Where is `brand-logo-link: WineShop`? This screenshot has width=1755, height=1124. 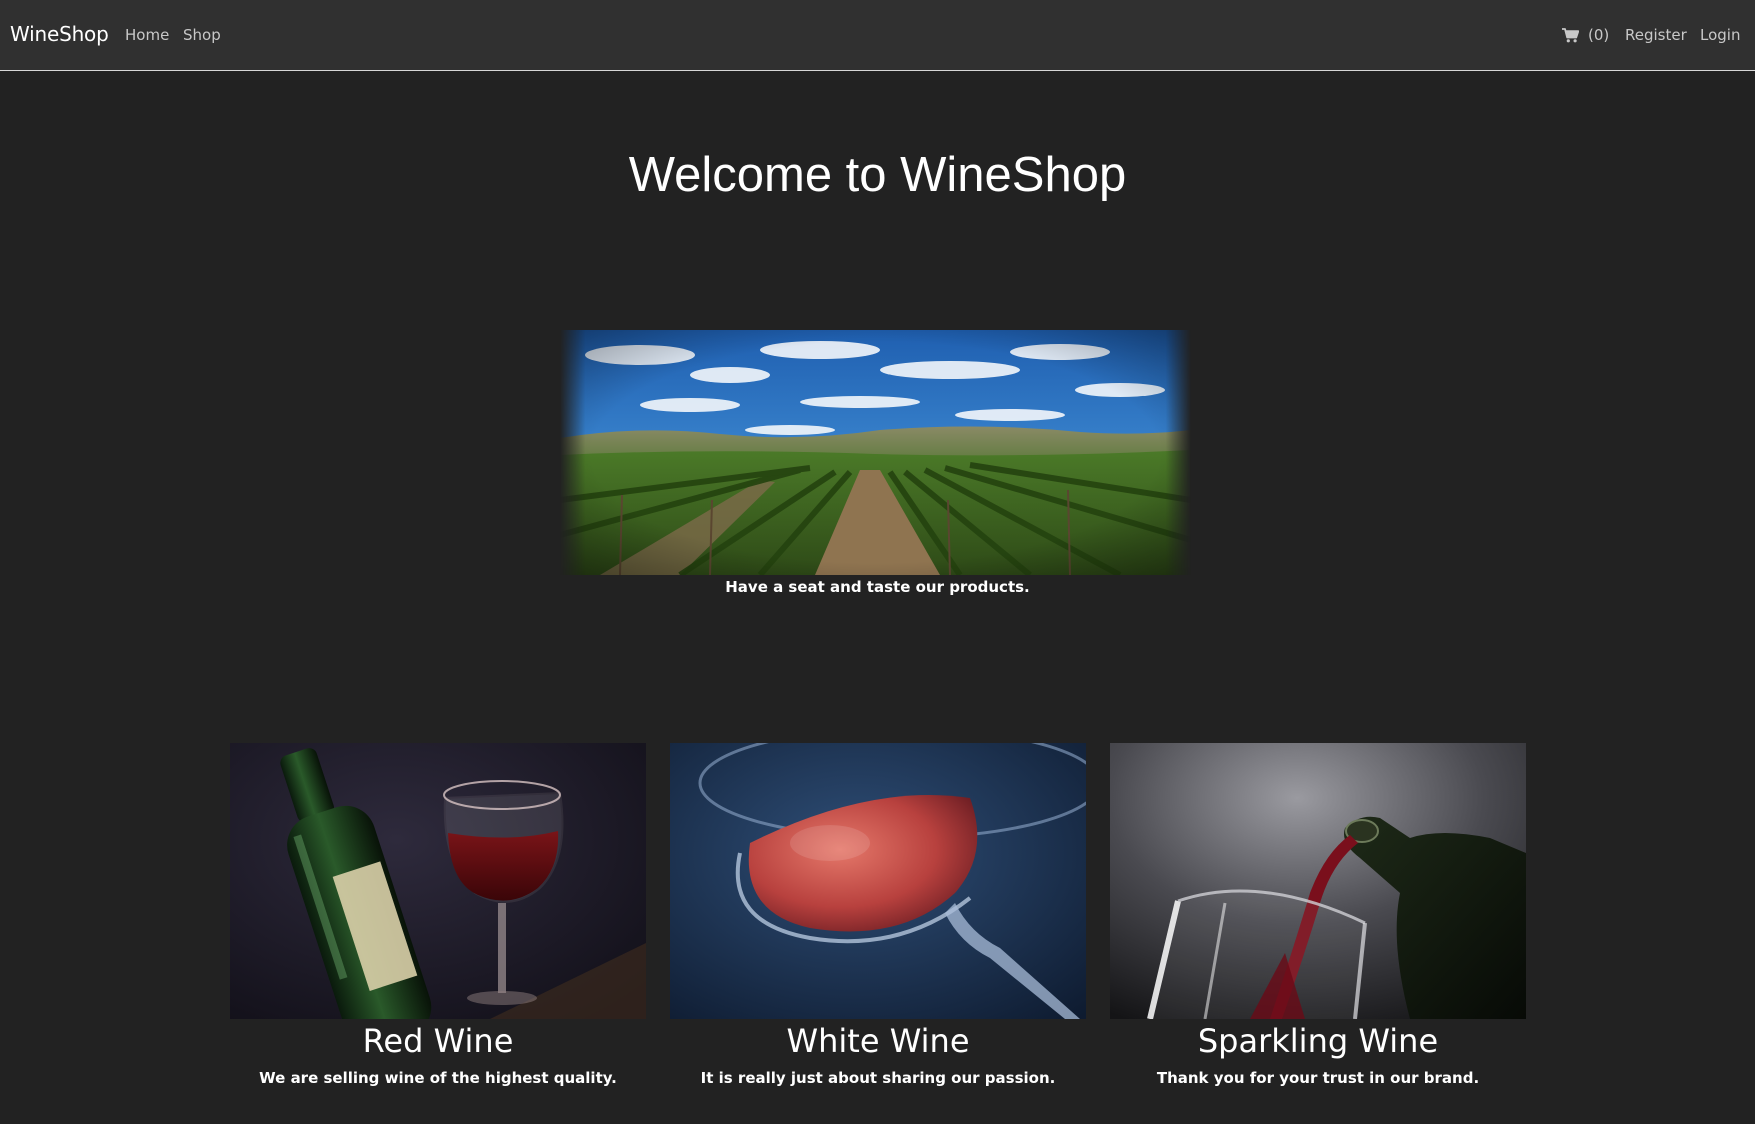 brand-logo-link: WineShop is located at coordinates (59, 34).